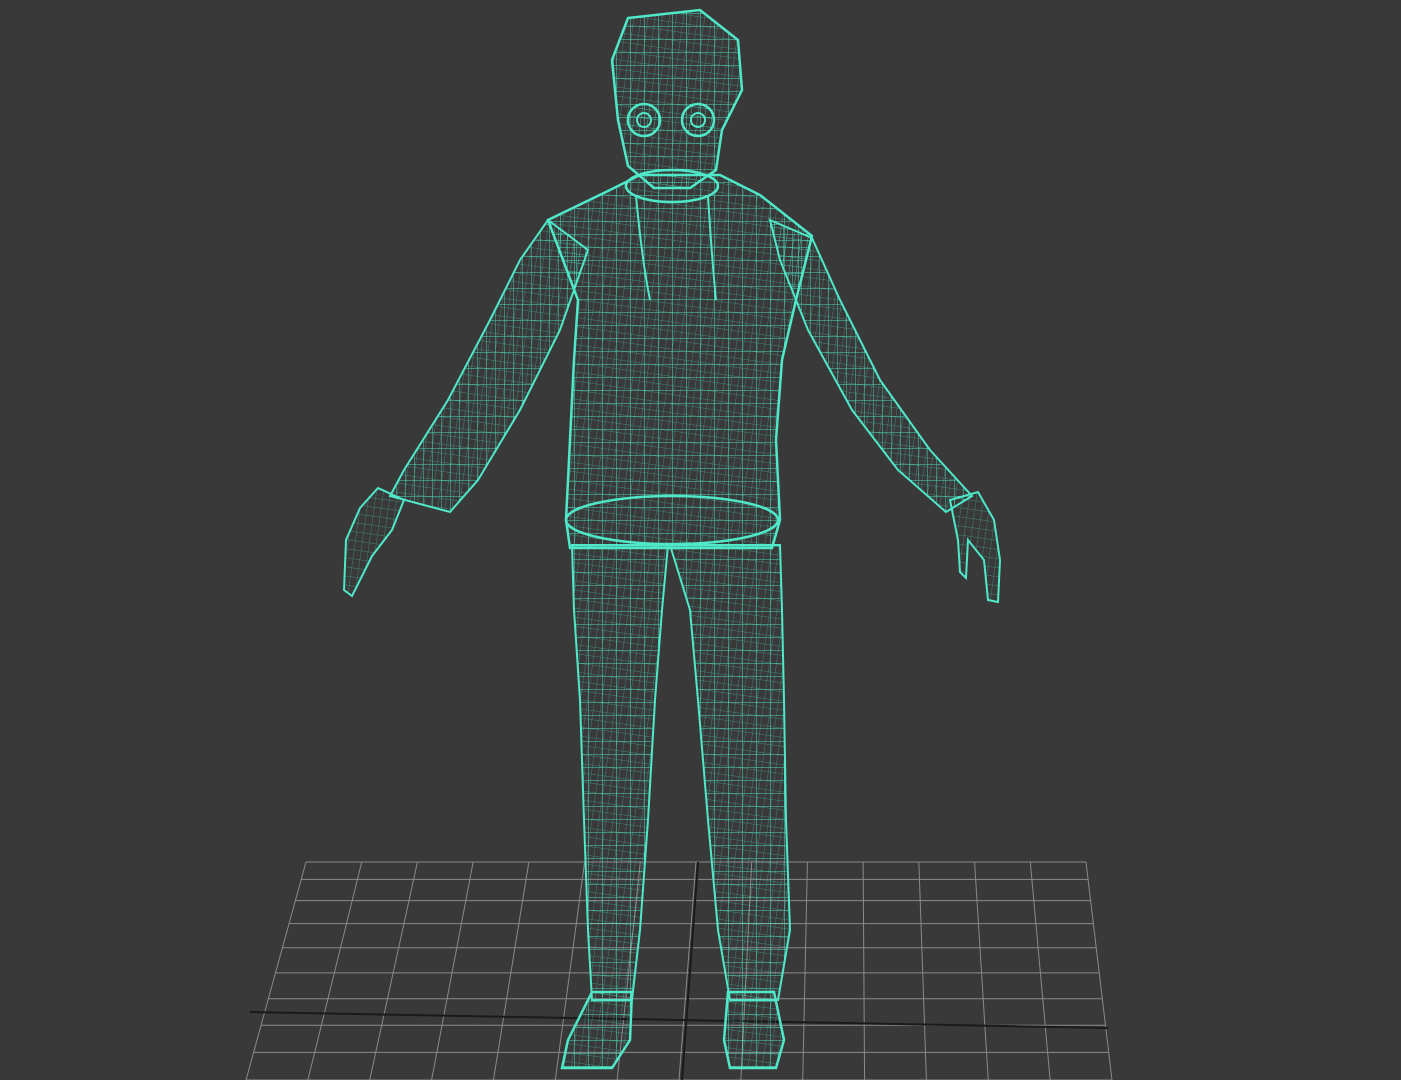  What do you see at coordinates (677, 99) in the screenshot?
I see `character-head` at bounding box center [677, 99].